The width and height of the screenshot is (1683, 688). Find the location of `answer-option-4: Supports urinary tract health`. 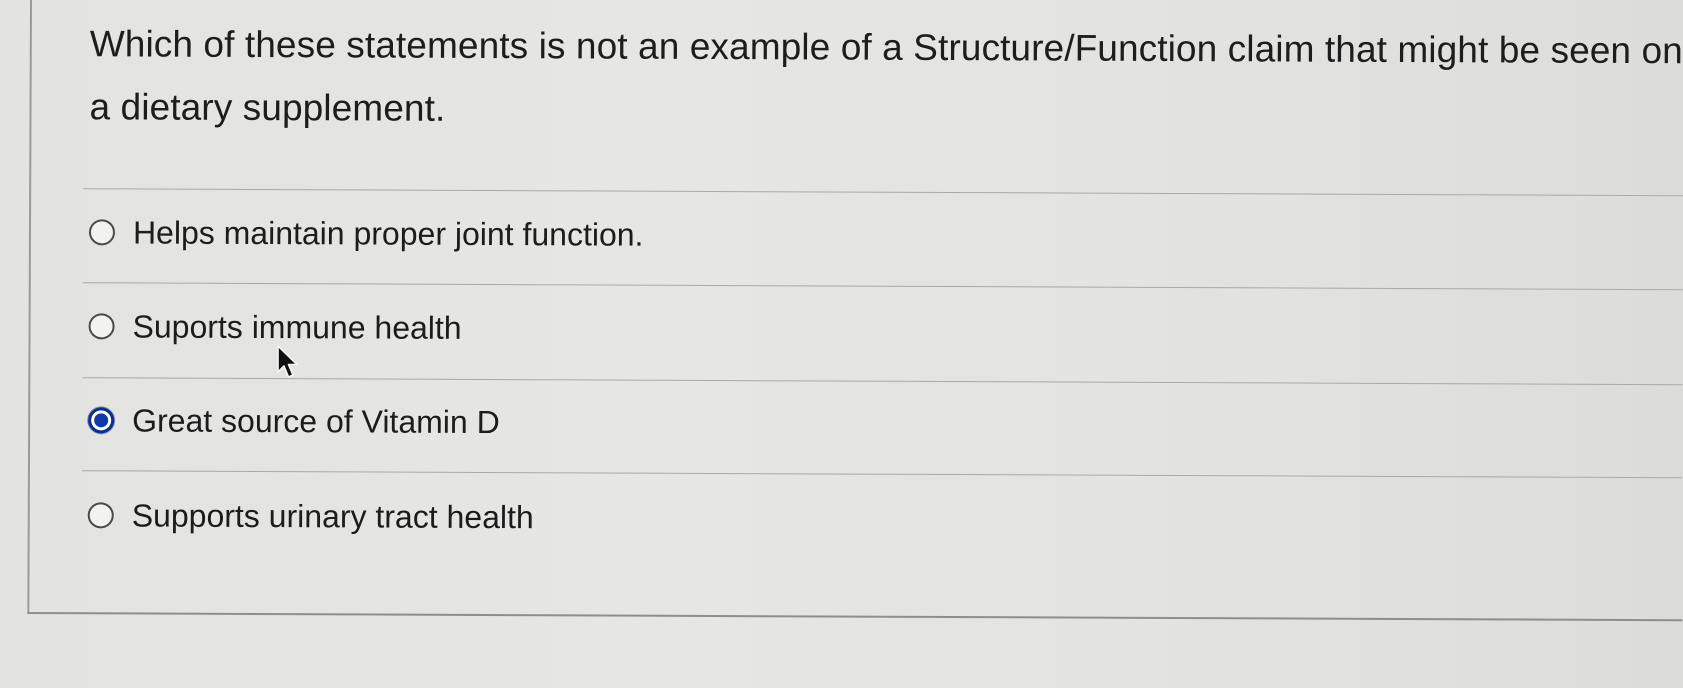

answer-option-4: Supports urinary tract health is located at coordinates (310, 516).